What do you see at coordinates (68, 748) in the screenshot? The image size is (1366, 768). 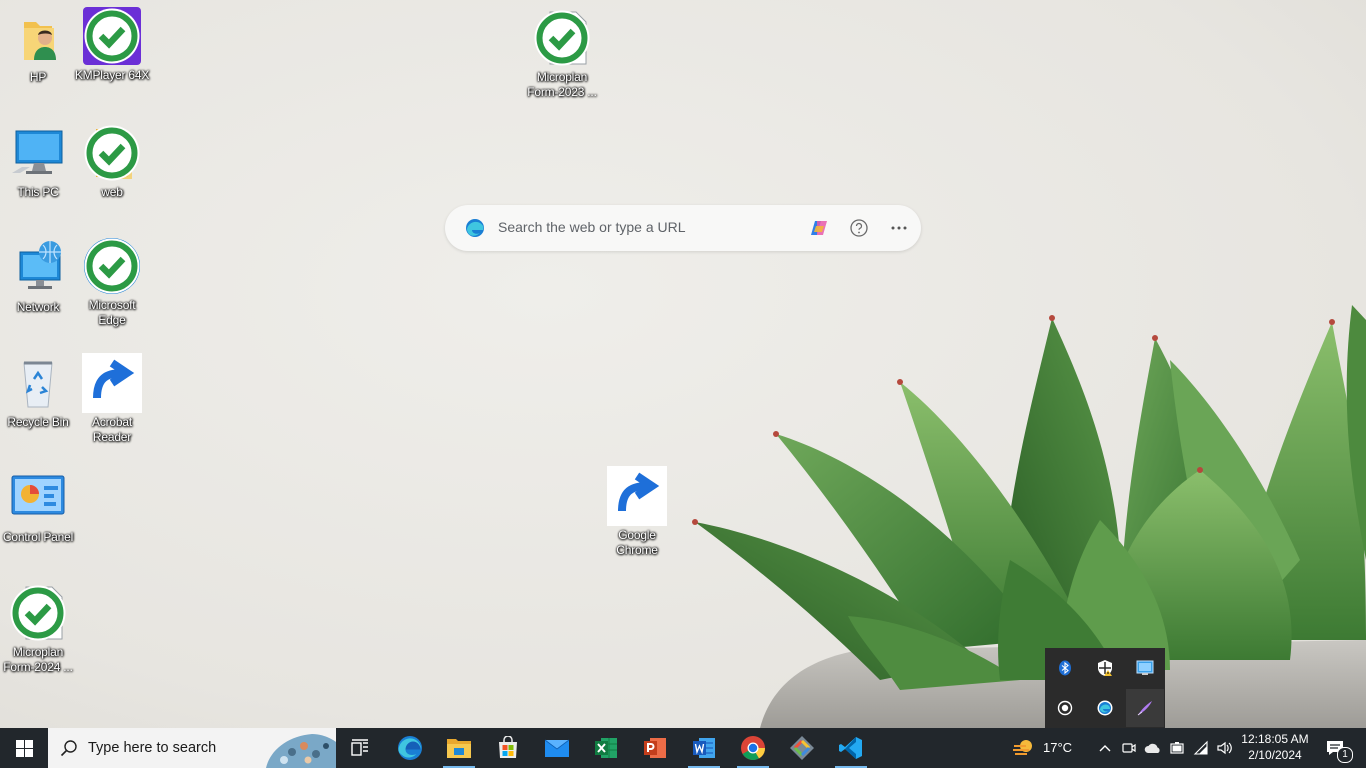 I see `search-icon` at bounding box center [68, 748].